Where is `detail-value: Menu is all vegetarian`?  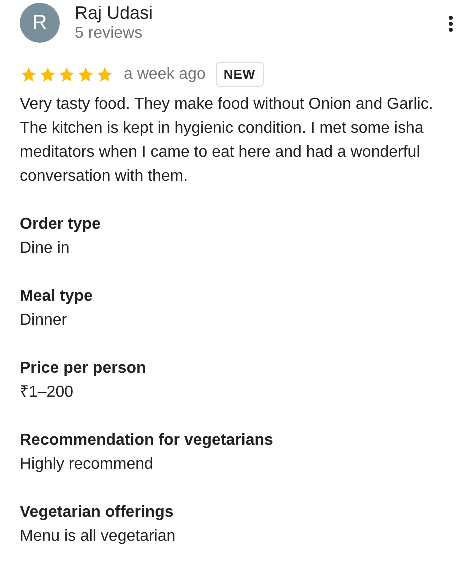 detail-value: Menu is all vegetarian is located at coordinates (98, 537).